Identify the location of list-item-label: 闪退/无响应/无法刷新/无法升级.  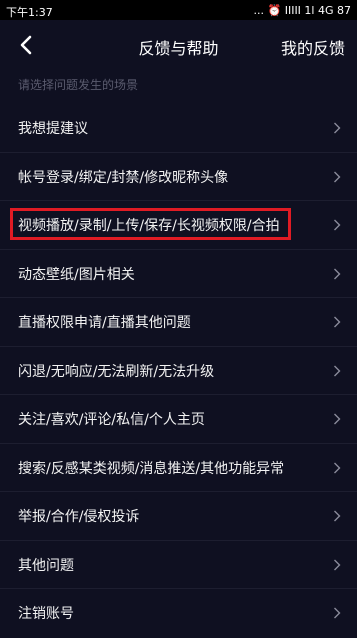
(116, 371).